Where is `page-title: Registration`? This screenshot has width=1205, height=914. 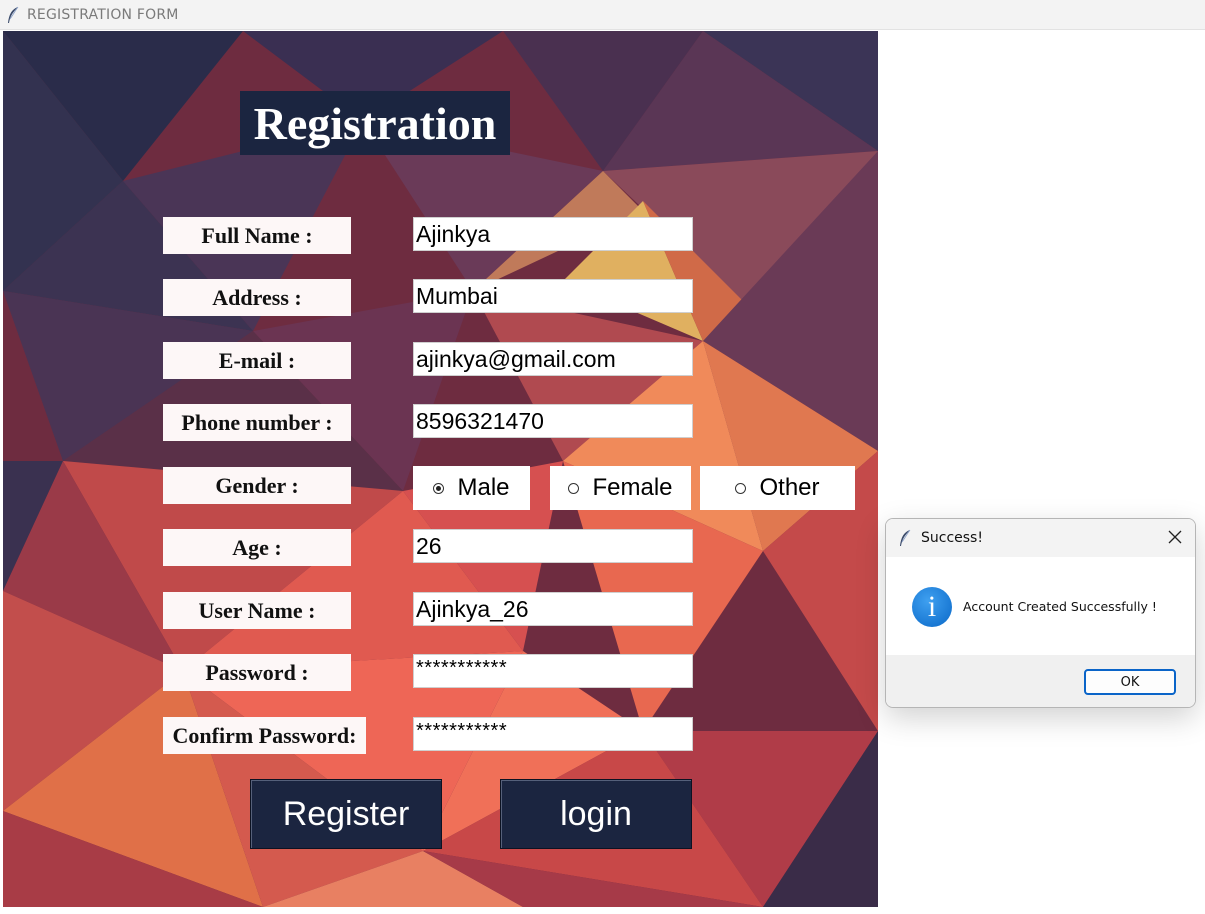
page-title: Registration is located at coordinates (375, 123).